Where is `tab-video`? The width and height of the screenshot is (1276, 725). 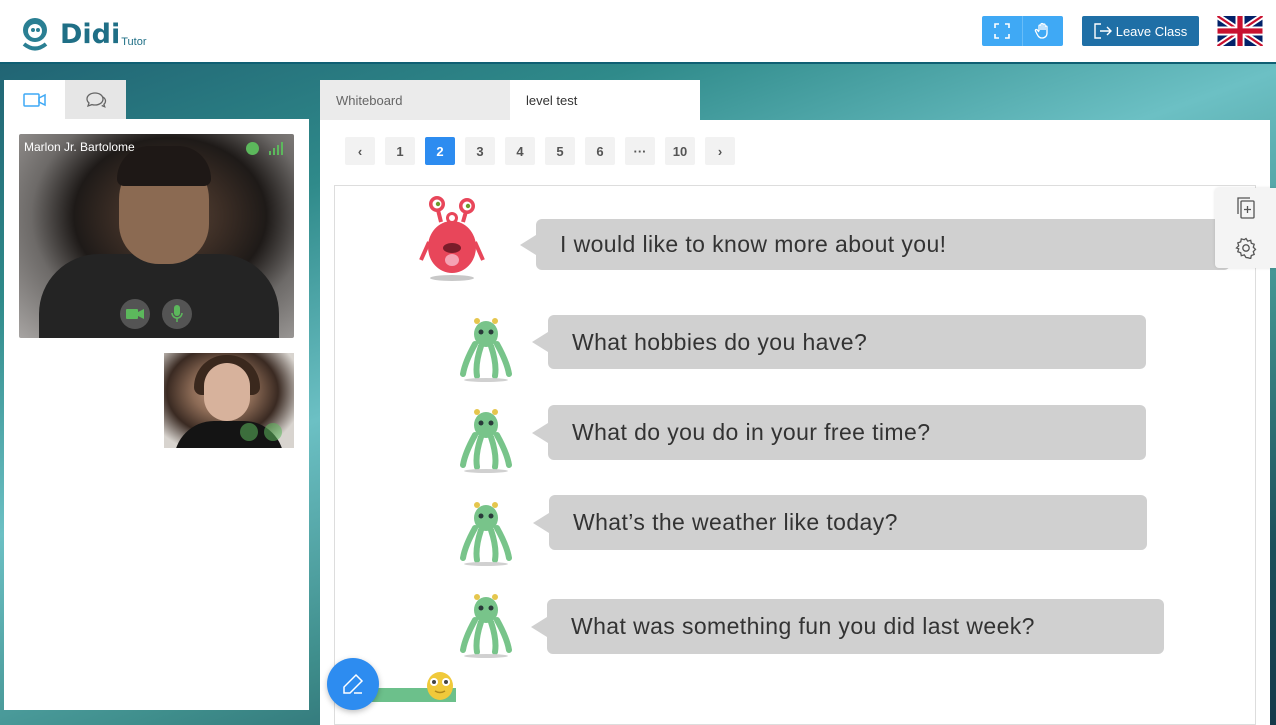 tab-video is located at coordinates (34, 99).